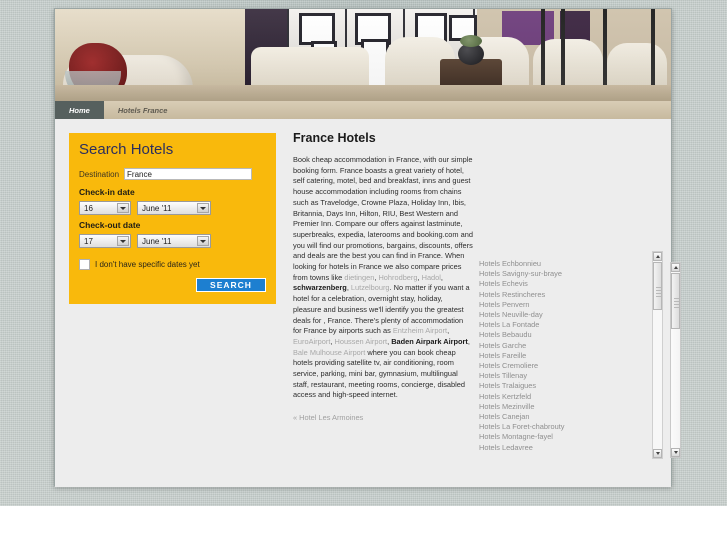 This screenshot has width=727, height=545. Describe the element at coordinates (88, 208) in the screenshot. I see `checkin-day-value: 16` at that location.